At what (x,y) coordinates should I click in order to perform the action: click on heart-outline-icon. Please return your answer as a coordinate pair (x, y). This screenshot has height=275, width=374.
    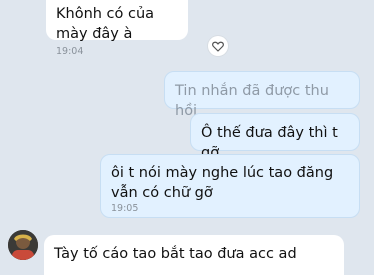
    Looking at the image, I should click on (218, 46).